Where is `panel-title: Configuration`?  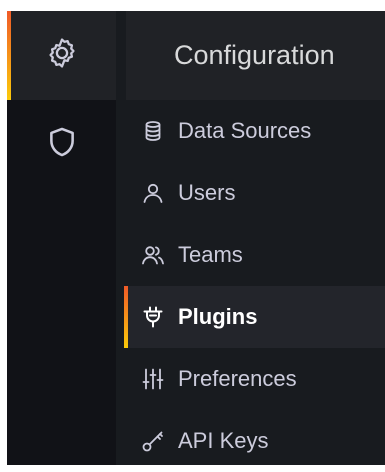
panel-title: Configuration is located at coordinates (254, 55).